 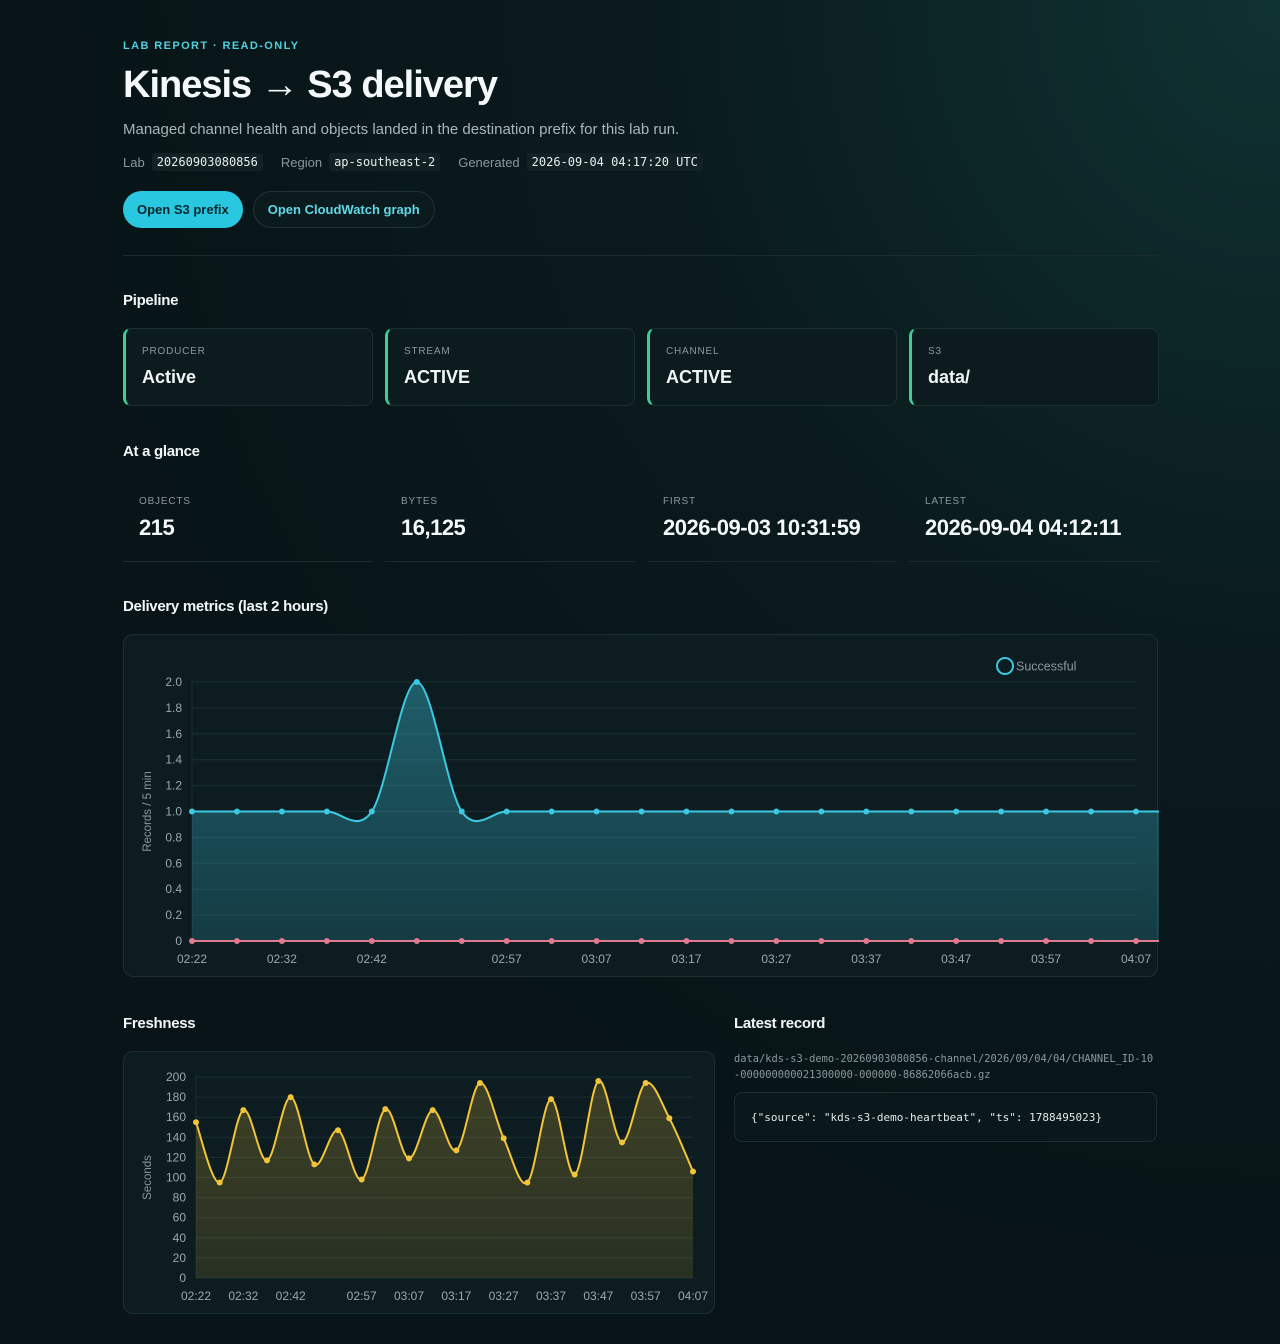 What do you see at coordinates (173, 708) in the screenshot?
I see `y-tick-label: 1.8` at bounding box center [173, 708].